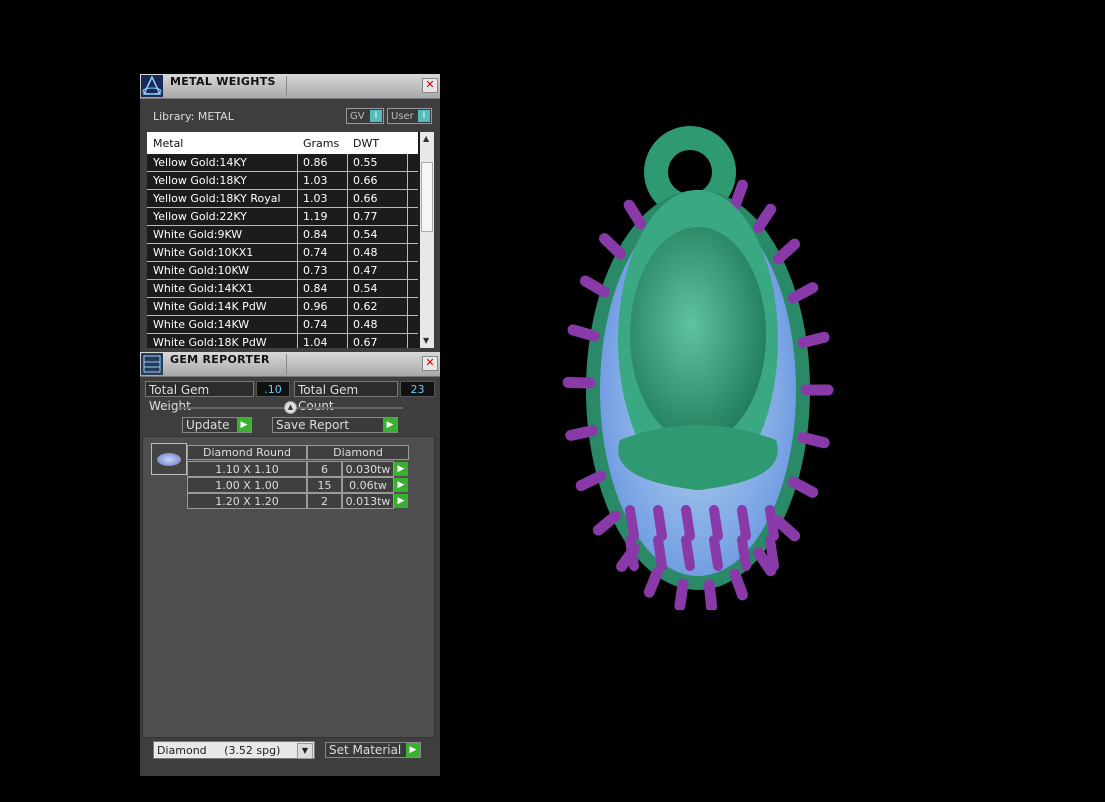 This screenshot has width=1105, height=802. I want to click on gem-cell-count: 6, so click(324, 469).